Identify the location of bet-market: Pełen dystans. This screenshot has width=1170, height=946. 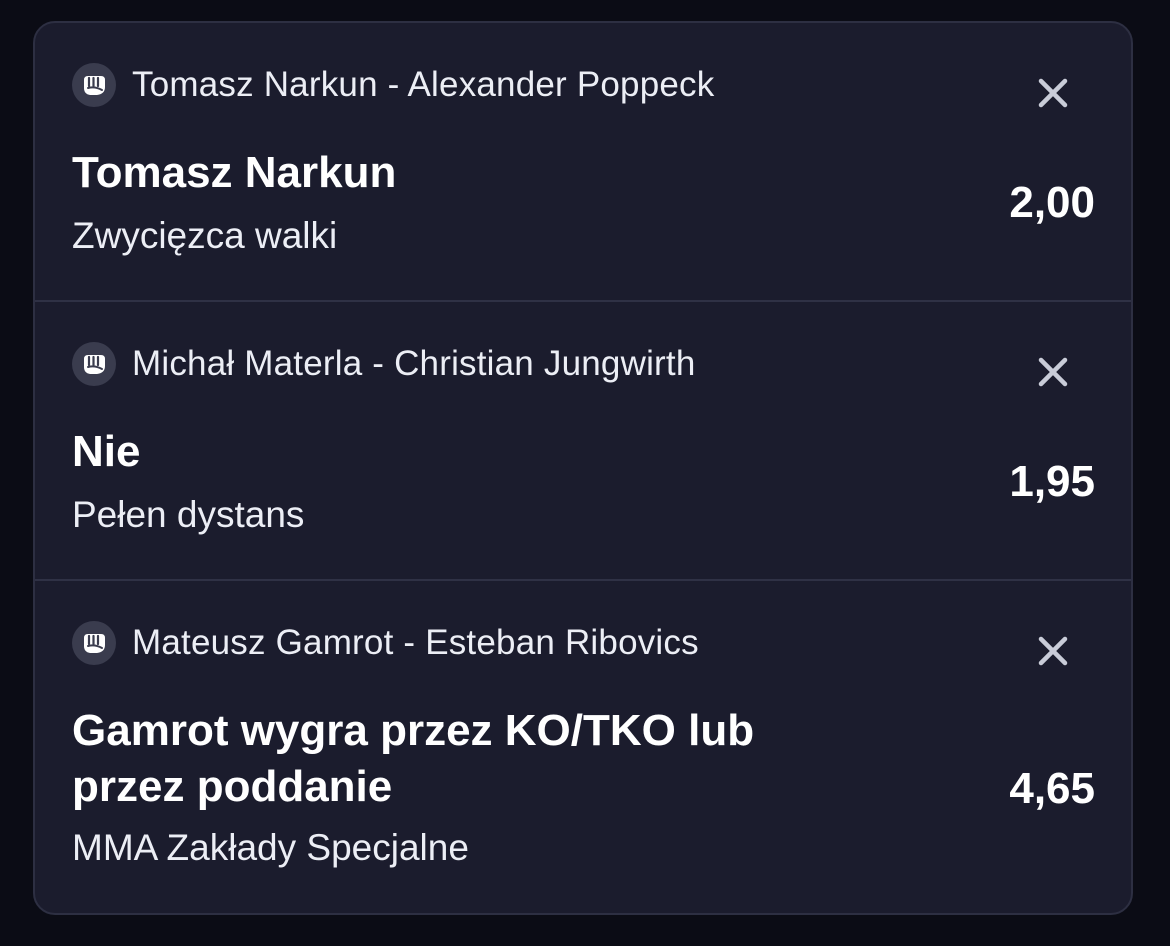
(188, 514).